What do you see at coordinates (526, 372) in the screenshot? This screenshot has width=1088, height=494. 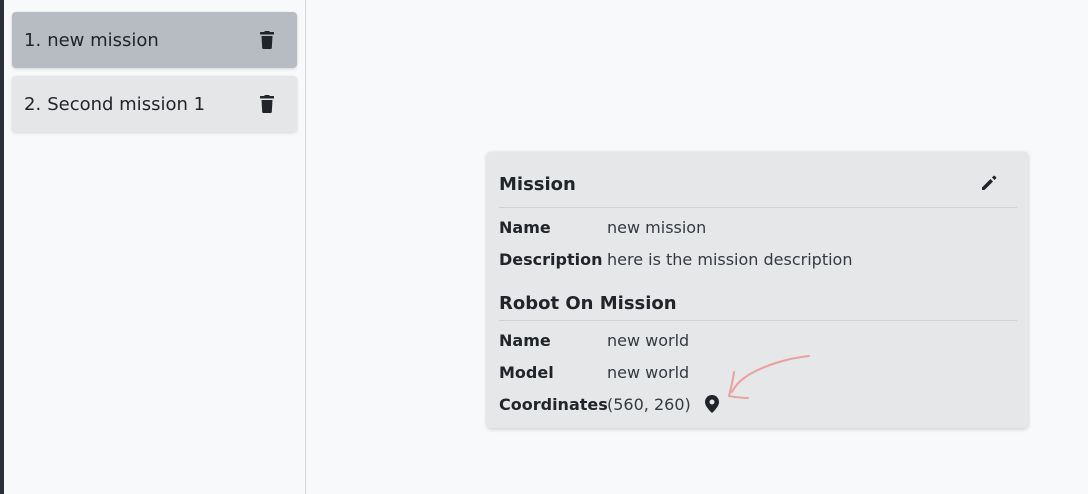 I see `model-label: Model` at bounding box center [526, 372].